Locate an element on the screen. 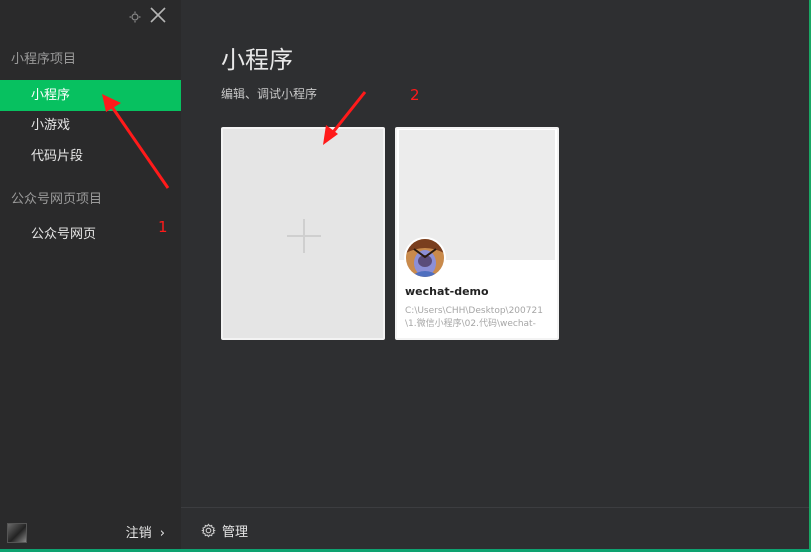 The image size is (811, 552). new-project-card is located at coordinates (303, 233).